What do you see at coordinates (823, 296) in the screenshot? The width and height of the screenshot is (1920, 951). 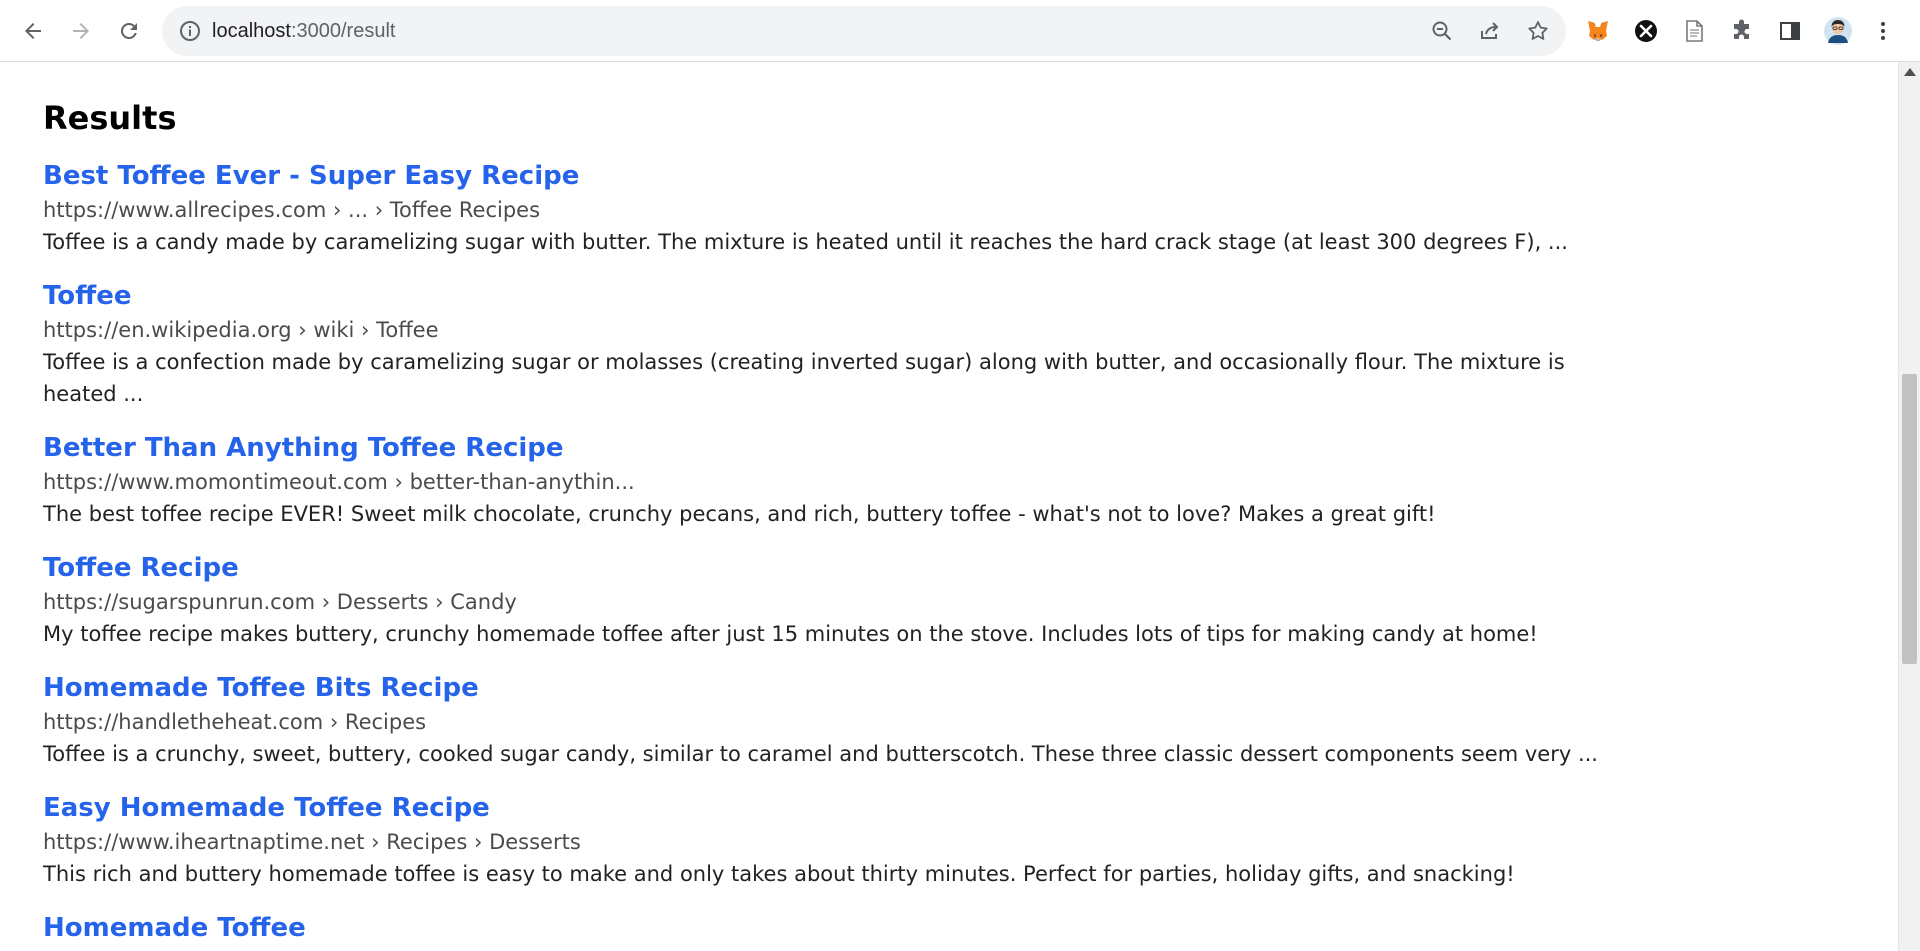 I see `result-title-link: Toffee` at bounding box center [823, 296].